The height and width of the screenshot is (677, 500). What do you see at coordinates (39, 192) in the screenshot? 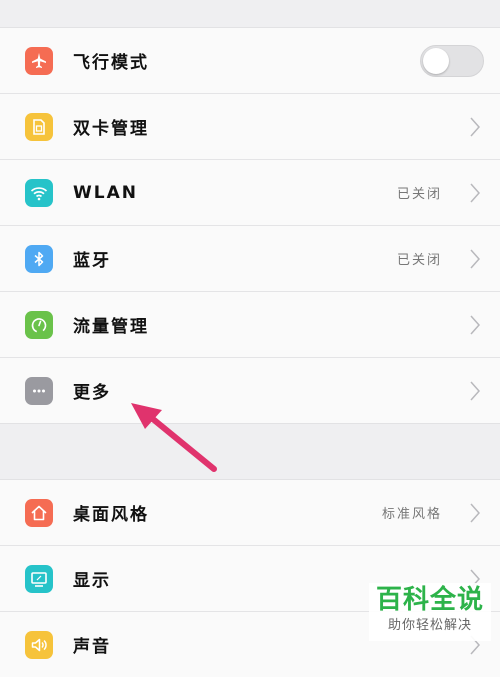
I see `wifi-icon` at bounding box center [39, 192].